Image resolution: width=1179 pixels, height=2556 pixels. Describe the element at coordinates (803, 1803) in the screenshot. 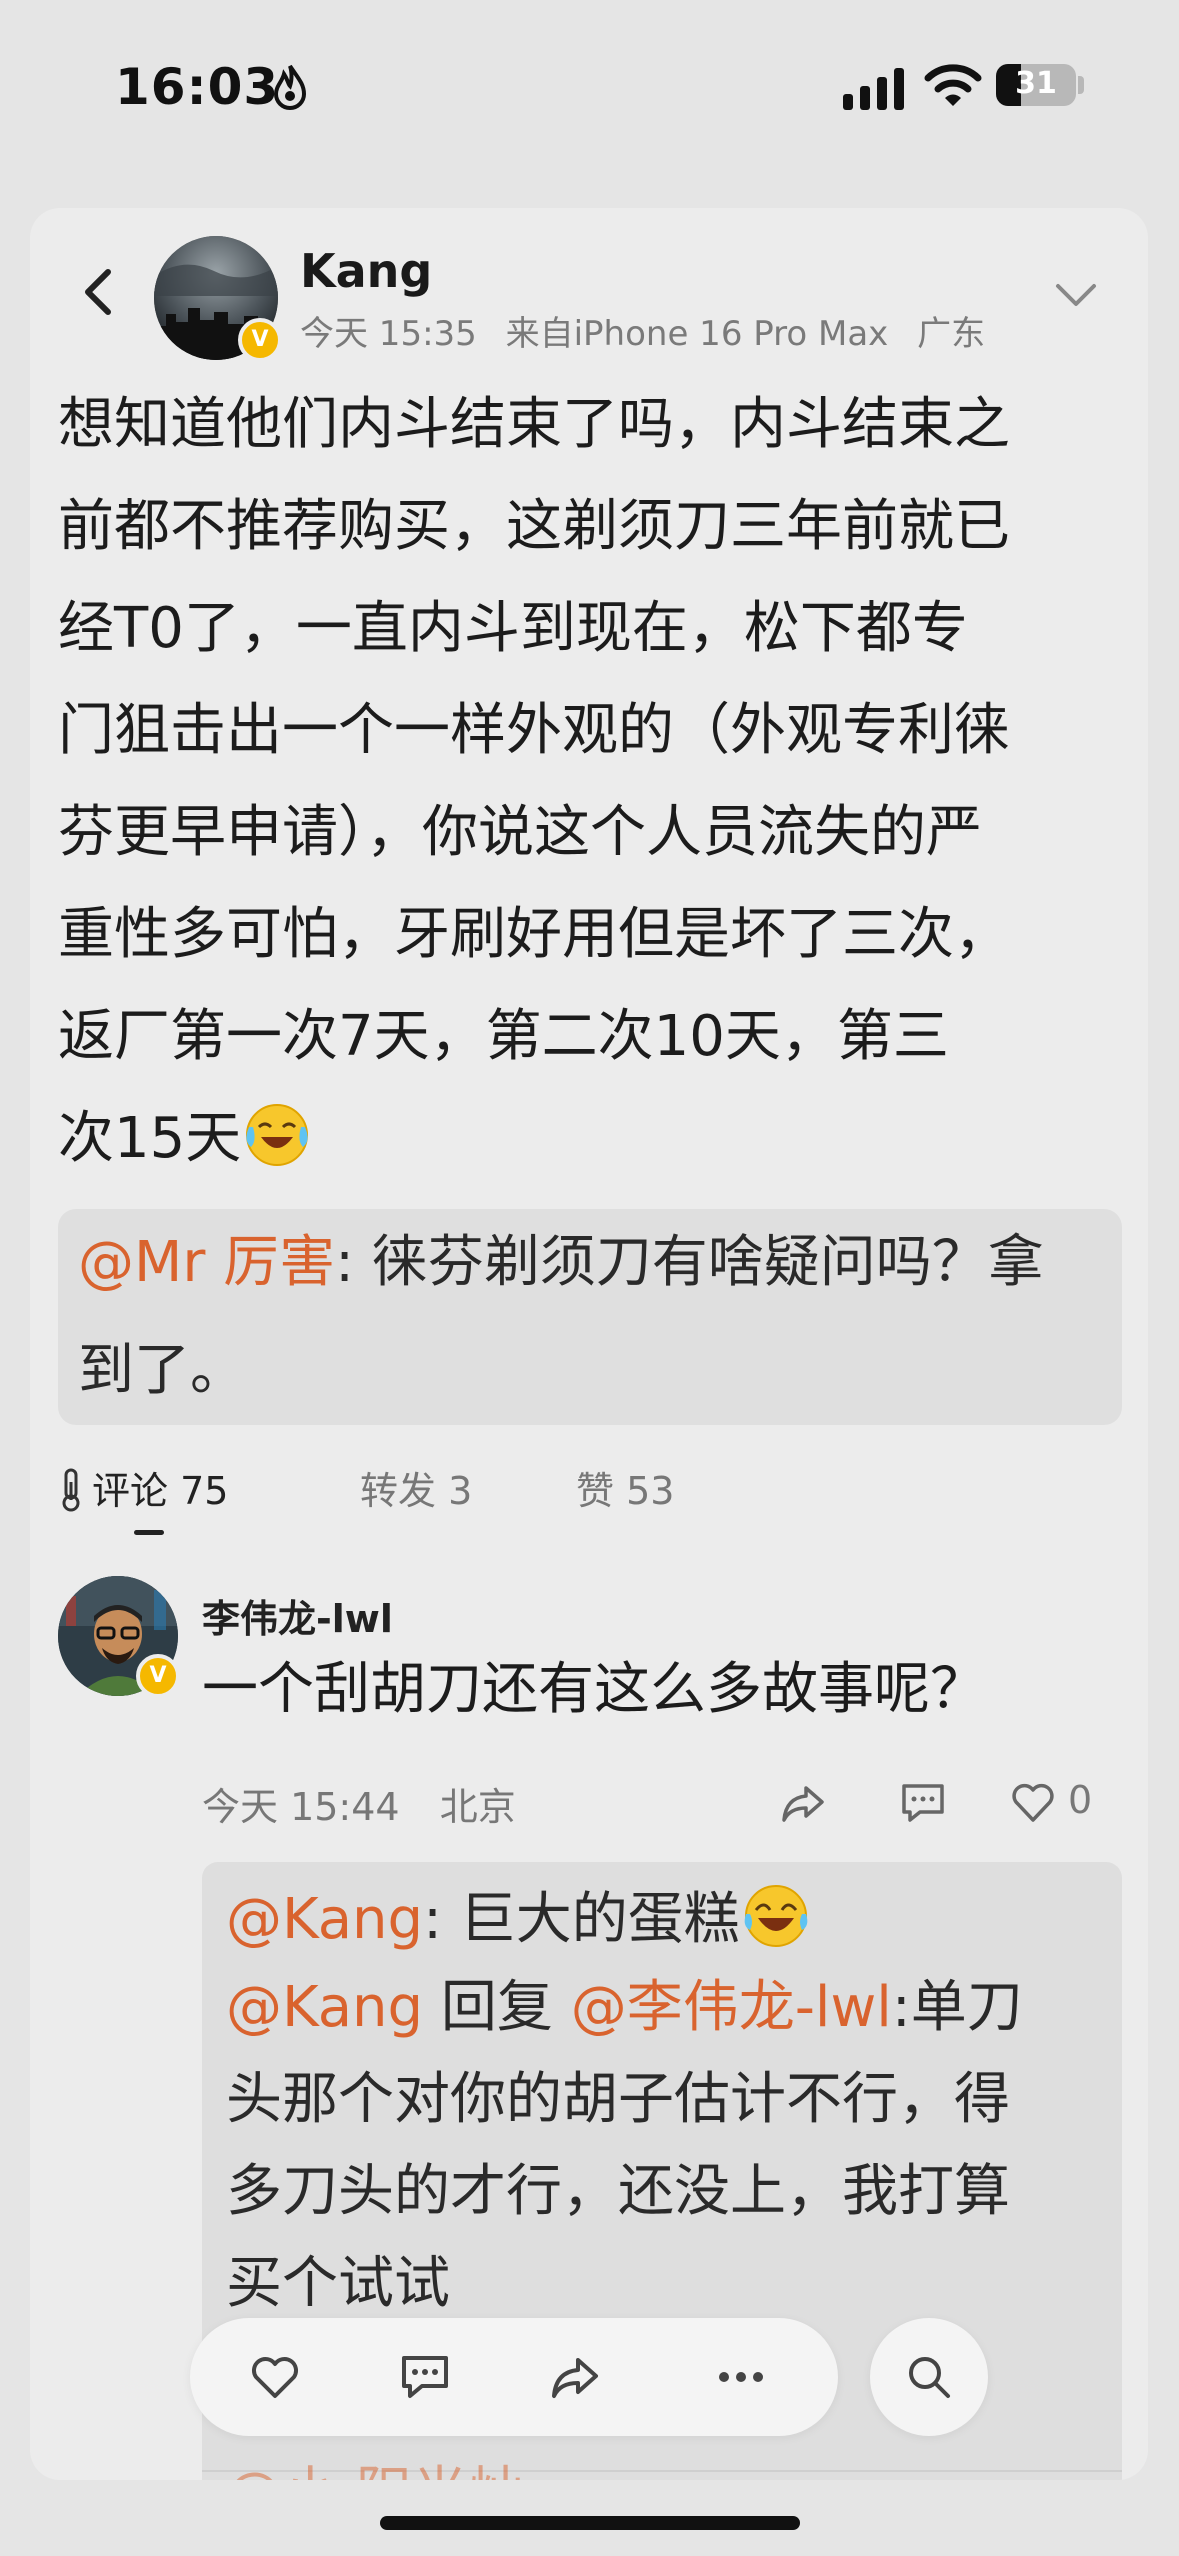

I see `share-icon` at that location.